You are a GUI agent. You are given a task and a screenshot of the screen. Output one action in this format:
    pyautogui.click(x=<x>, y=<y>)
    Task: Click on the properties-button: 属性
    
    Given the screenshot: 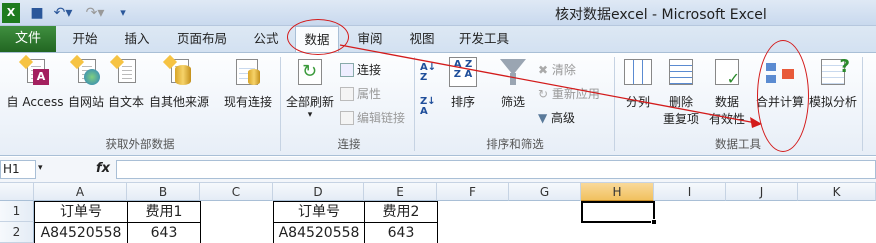 What is the action you would take?
    pyautogui.click(x=360, y=94)
    